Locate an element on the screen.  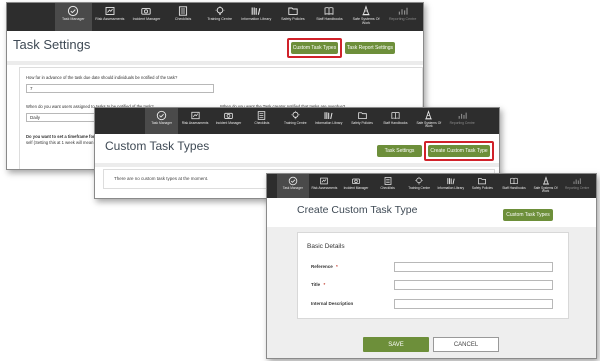
reference-label-text: Reference is located at coordinates (322, 266).